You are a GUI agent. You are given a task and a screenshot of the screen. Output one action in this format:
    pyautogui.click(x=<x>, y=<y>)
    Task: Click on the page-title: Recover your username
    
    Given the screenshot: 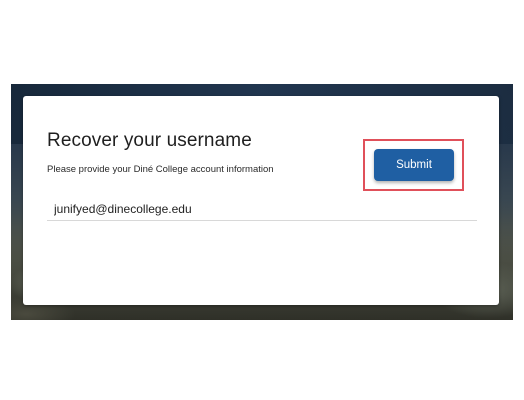 What is the action you would take?
    pyautogui.click(x=149, y=140)
    